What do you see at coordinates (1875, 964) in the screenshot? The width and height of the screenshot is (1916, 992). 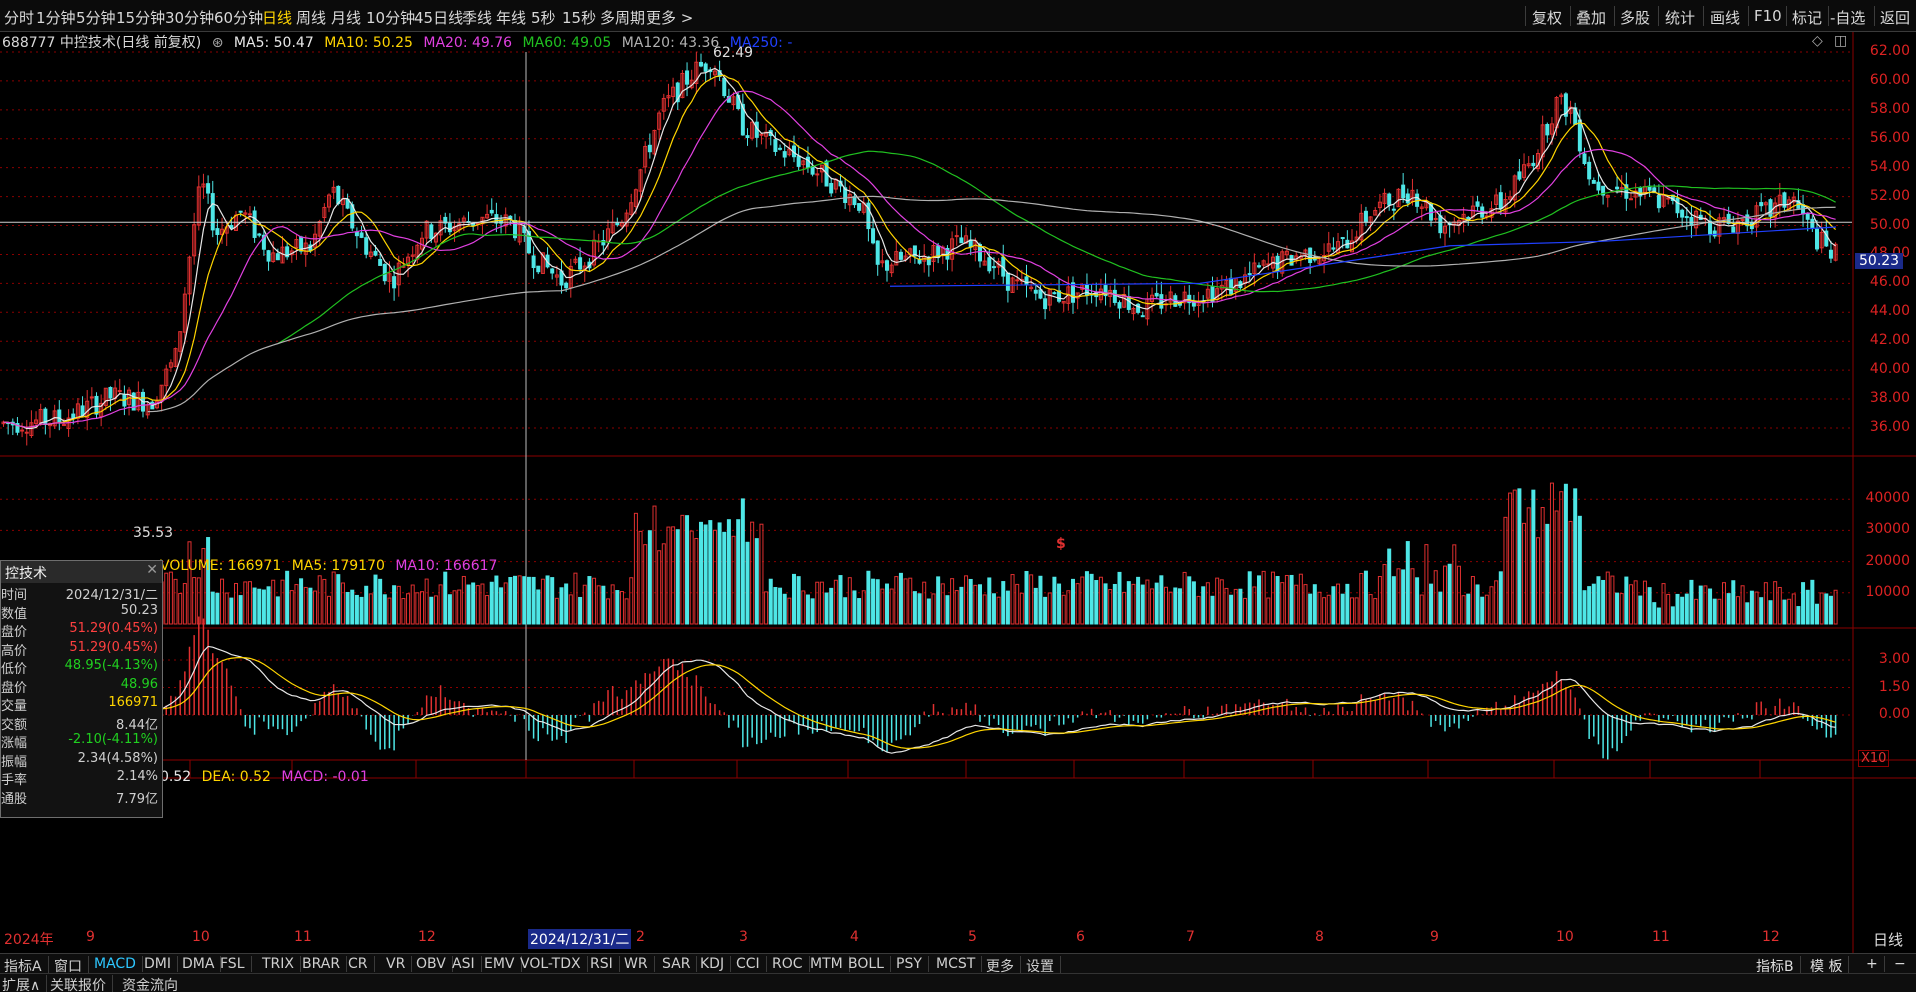 I see `add-window-button: +` at bounding box center [1875, 964].